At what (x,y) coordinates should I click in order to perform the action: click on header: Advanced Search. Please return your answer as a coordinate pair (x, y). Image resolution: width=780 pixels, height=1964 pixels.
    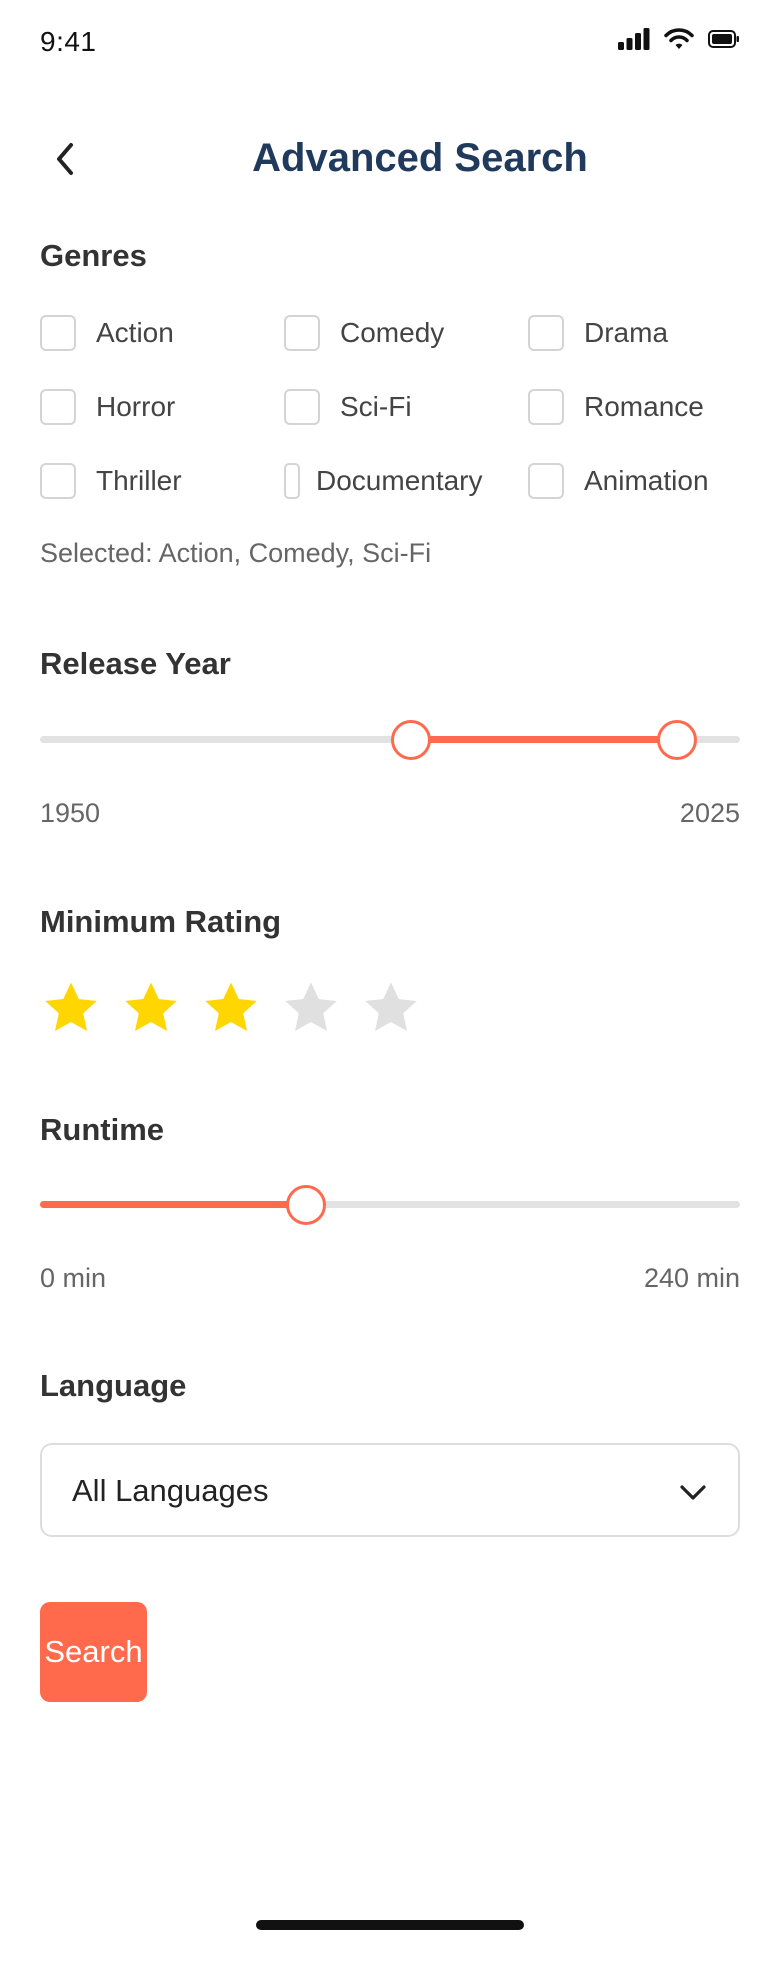
    Looking at the image, I should click on (390, 160).